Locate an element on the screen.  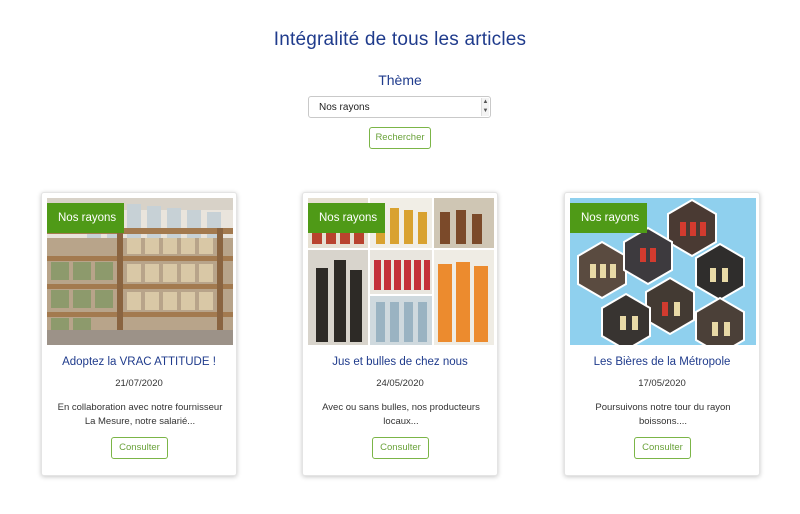
article-date: 24/05/2020 is located at coordinates (400, 383).